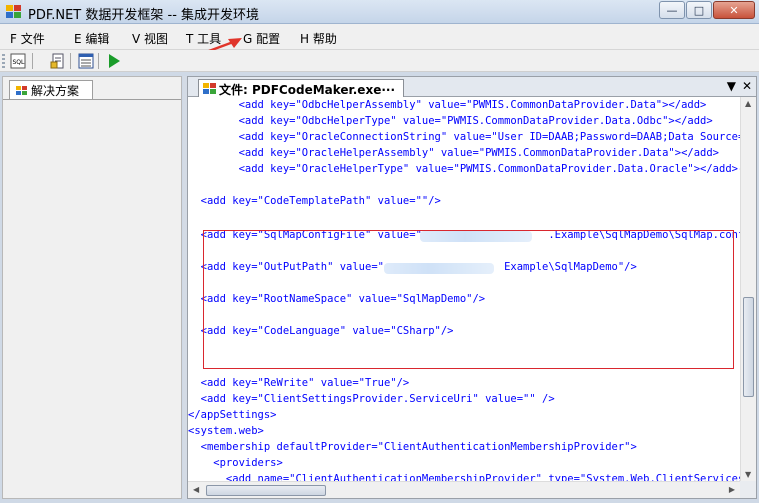  What do you see at coordinates (318, 38) in the screenshot?
I see `menu-help: H 帮助` at bounding box center [318, 38].